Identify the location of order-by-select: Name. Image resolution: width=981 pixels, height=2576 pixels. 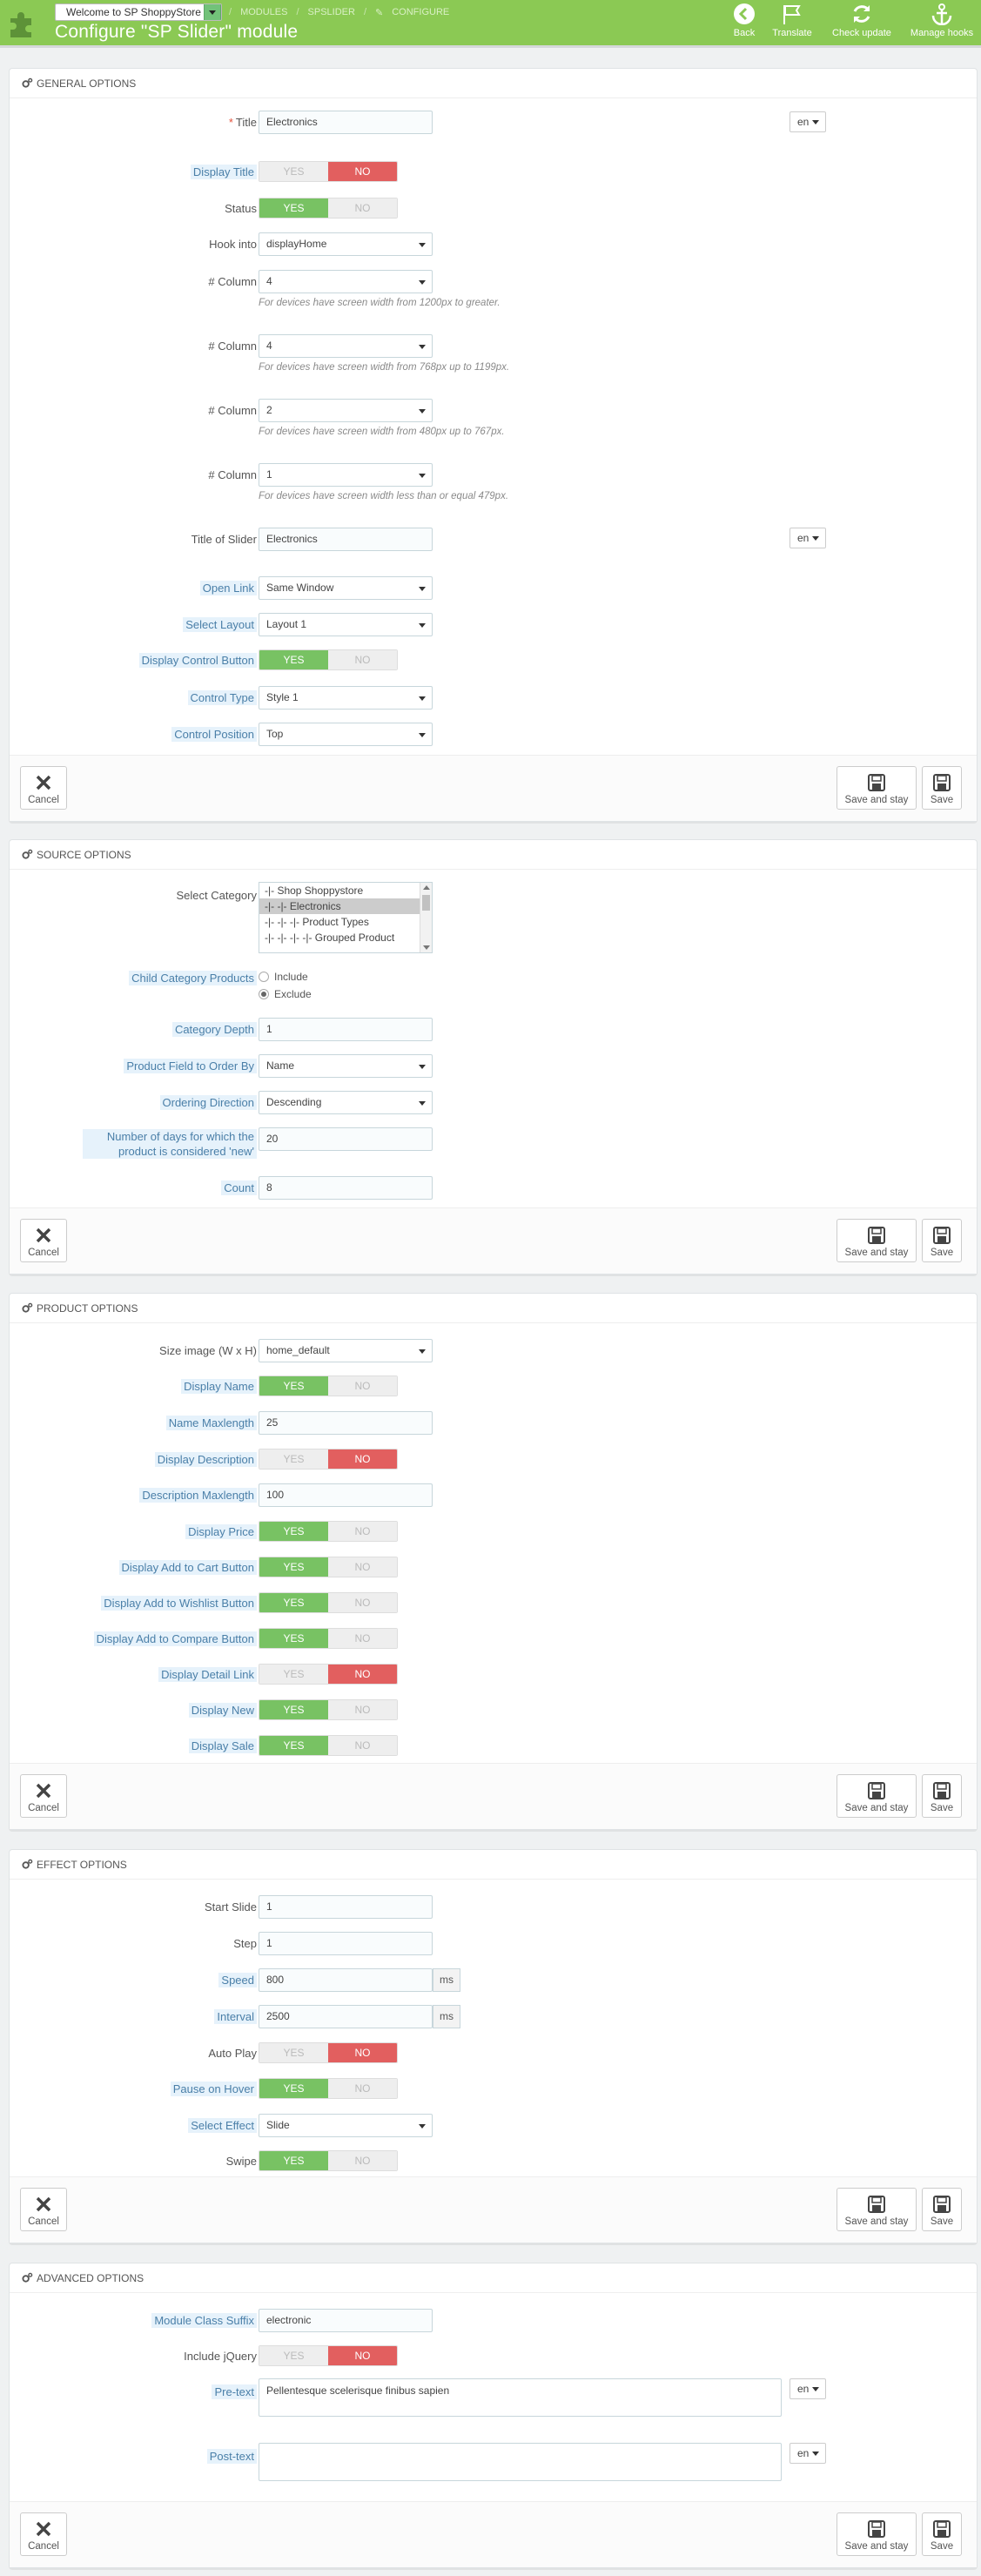
(346, 1066).